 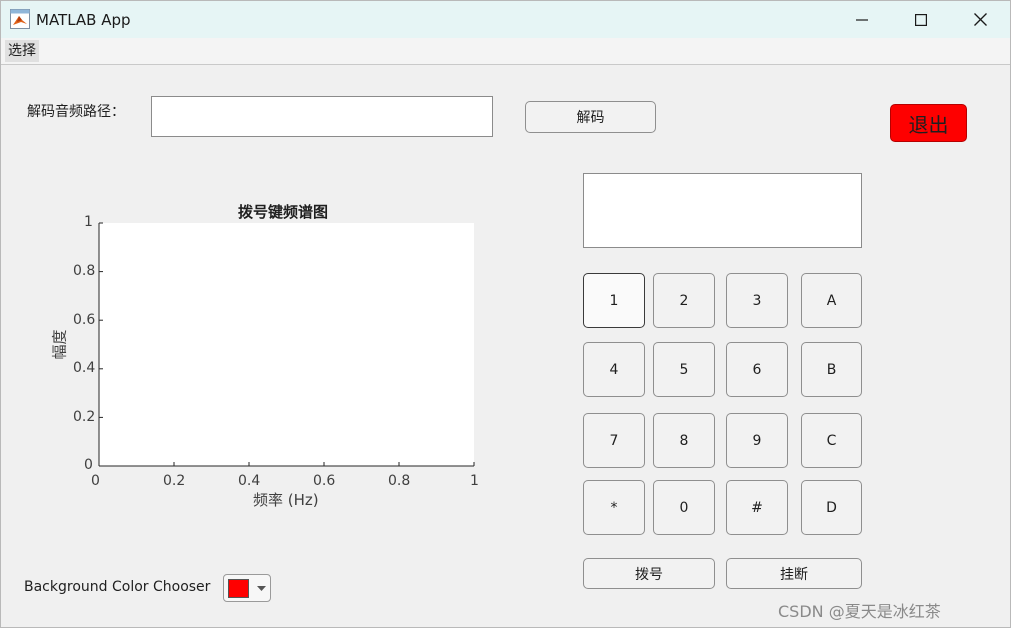 What do you see at coordinates (684, 440) in the screenshot?
I see `key-8: 8` at bounding box center [684, 440].